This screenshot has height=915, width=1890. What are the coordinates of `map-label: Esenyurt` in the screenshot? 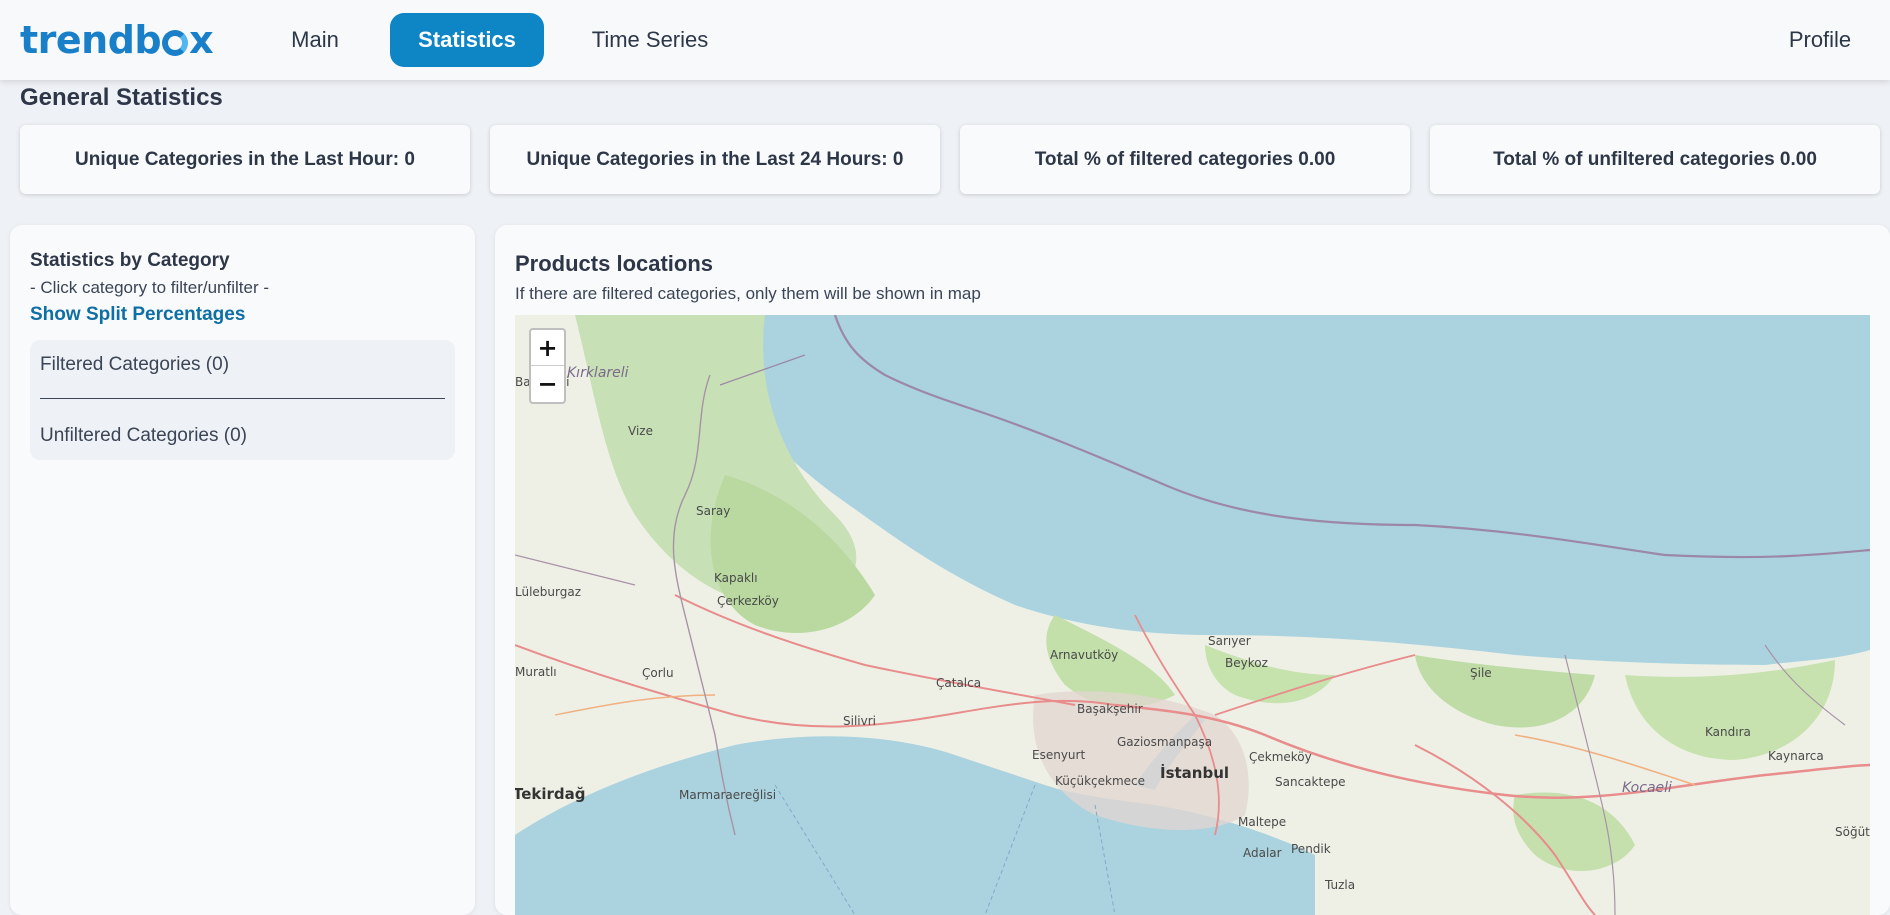 It's located at (1059, 755).